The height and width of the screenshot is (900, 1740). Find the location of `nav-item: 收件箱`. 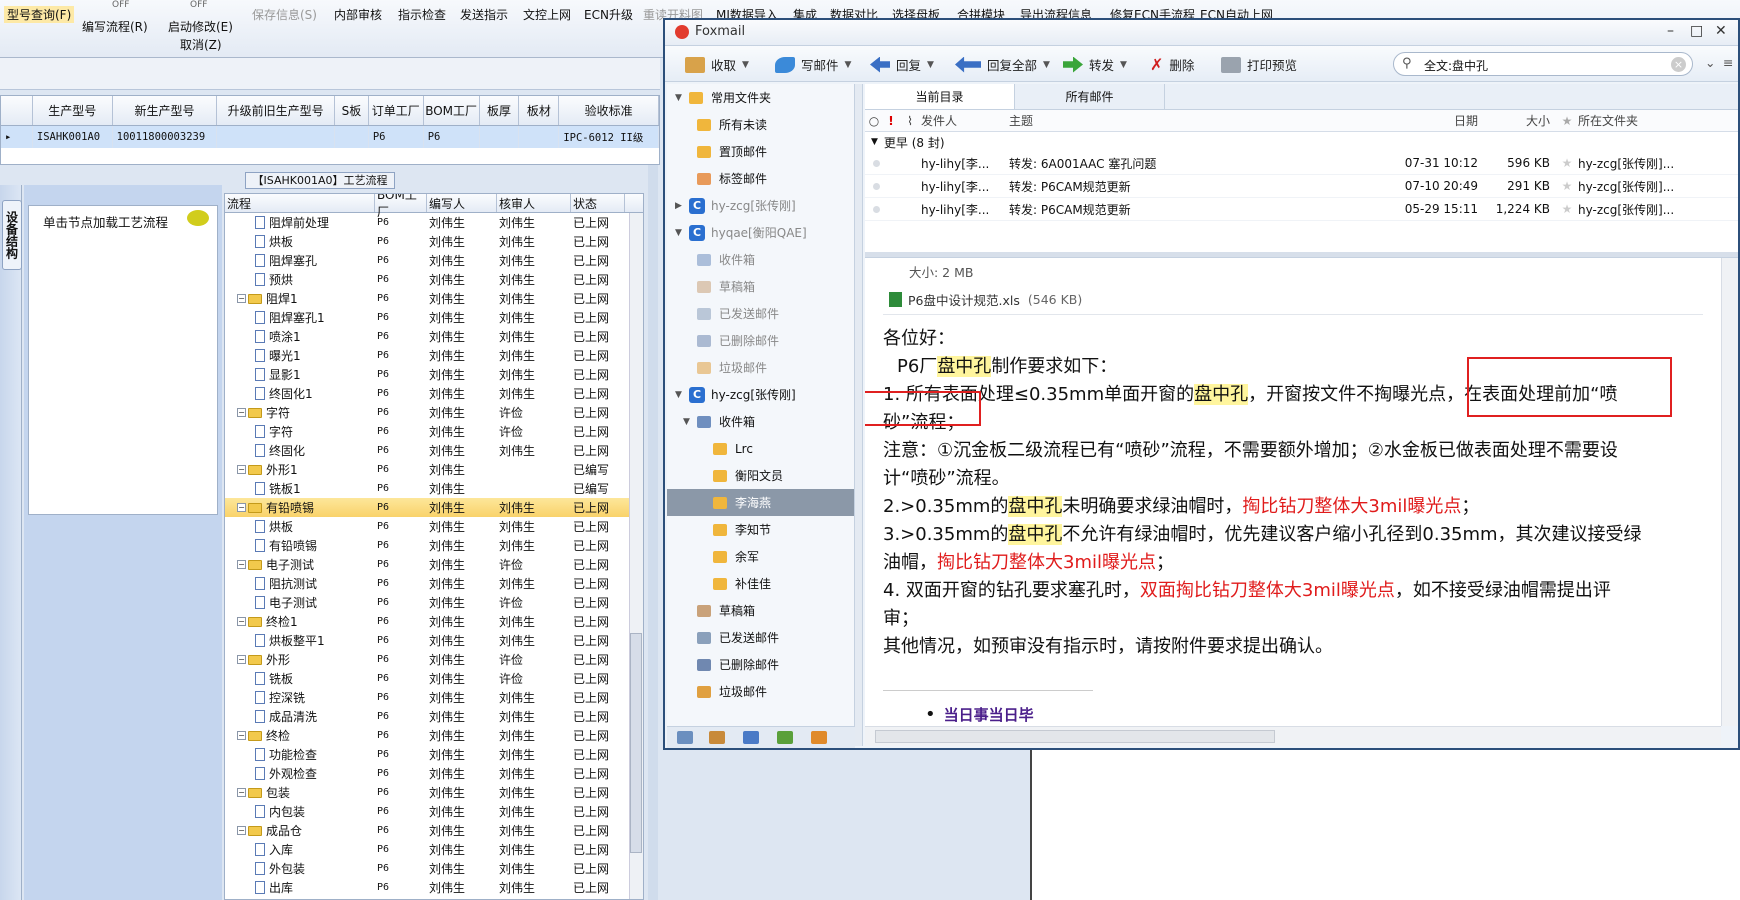

nav-item: 收件箱 is located at coordinates (760, 259).